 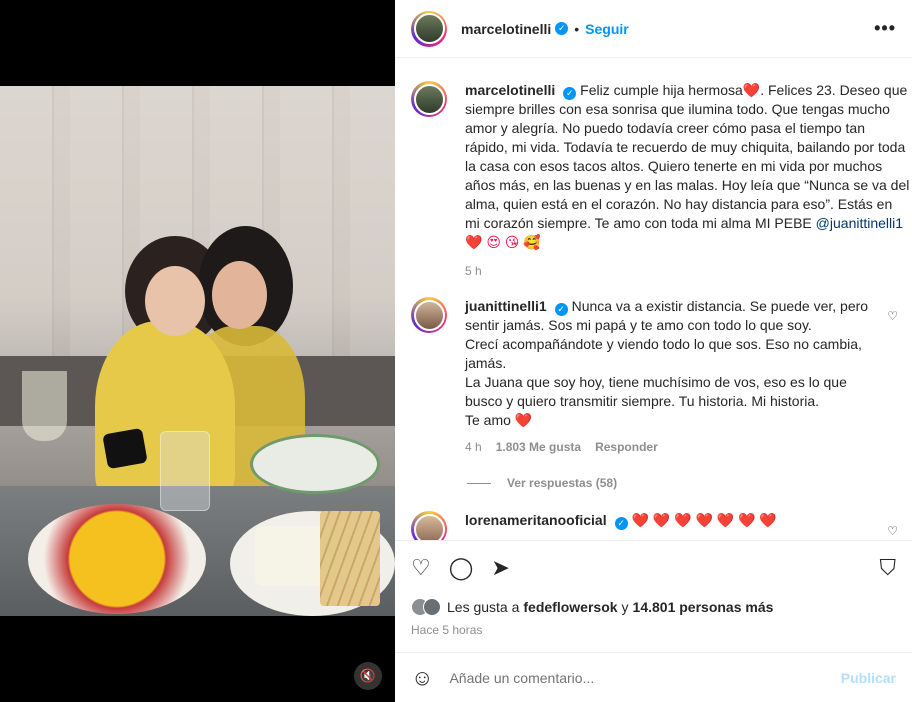 I want to click on comment-username: lorenameritanooficial, so click(x=536, y=520).